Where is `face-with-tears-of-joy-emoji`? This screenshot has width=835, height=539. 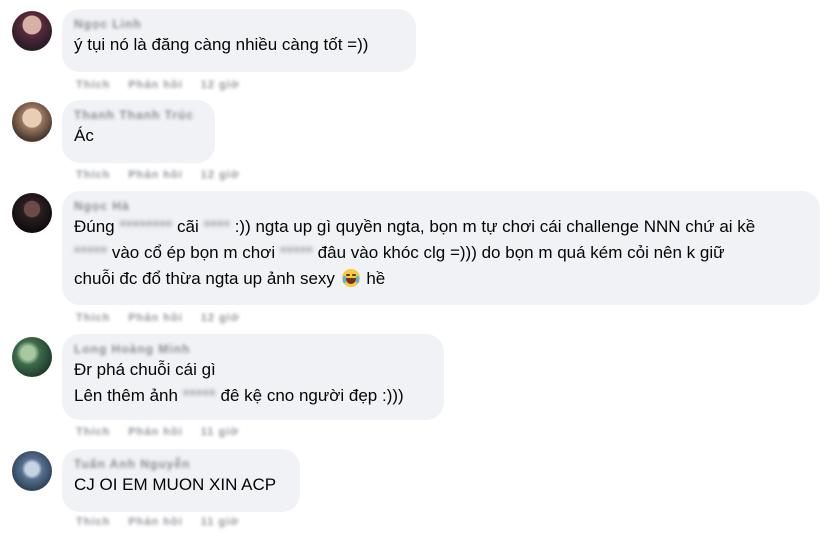 face-with-tears-of-joy-emoji is located at coordinates (350, 278).